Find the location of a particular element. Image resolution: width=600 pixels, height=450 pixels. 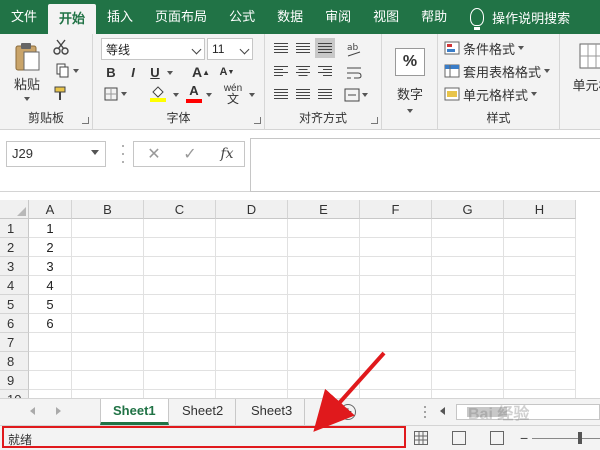

cell-c3 is located at coordinates (180, 266).